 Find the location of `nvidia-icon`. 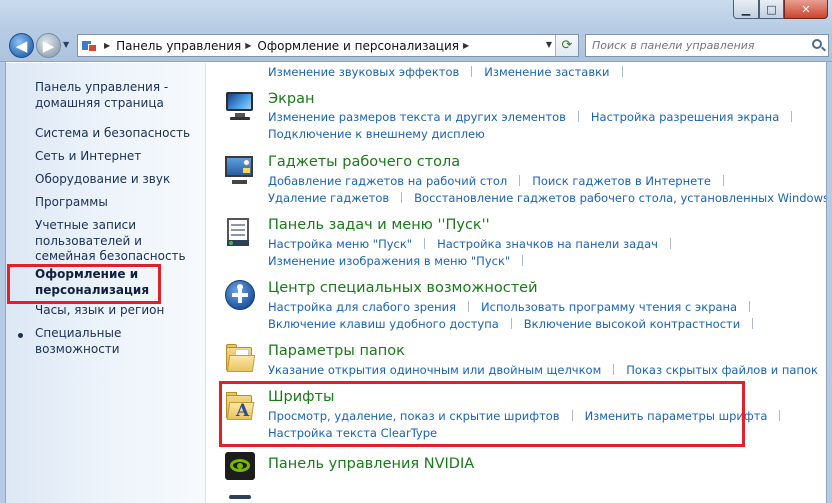

nvidia-icon is located at coordinates (240, 466).